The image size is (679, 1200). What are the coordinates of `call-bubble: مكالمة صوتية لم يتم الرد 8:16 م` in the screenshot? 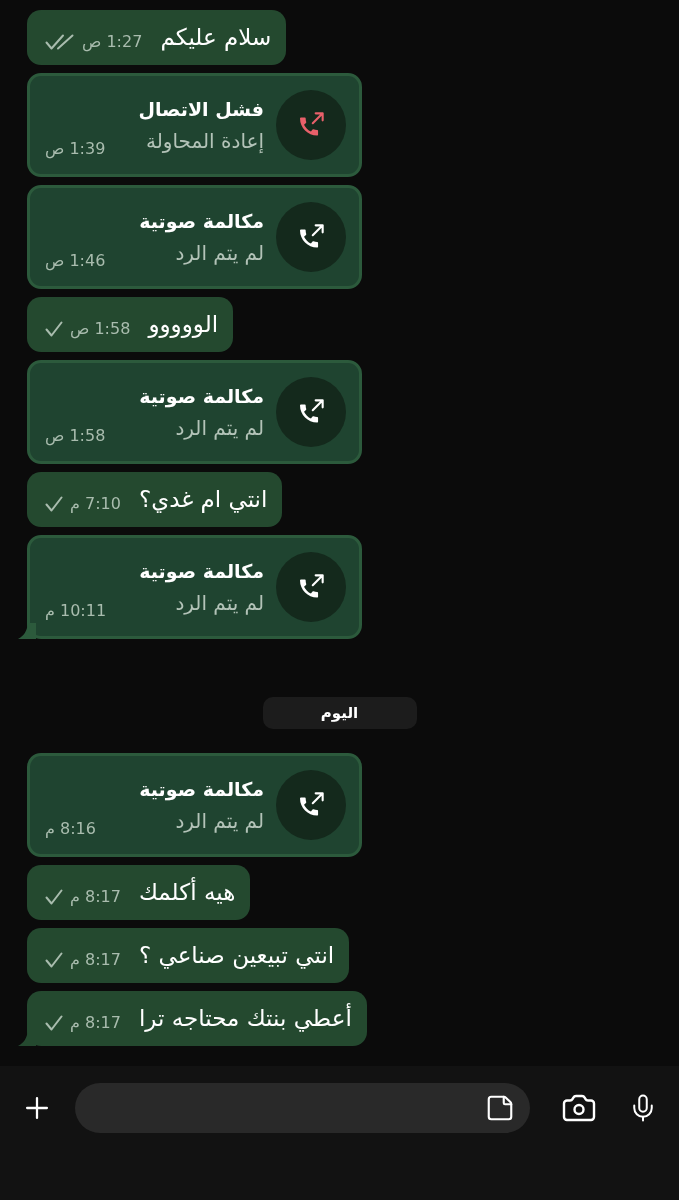 It's located at (194, 805).